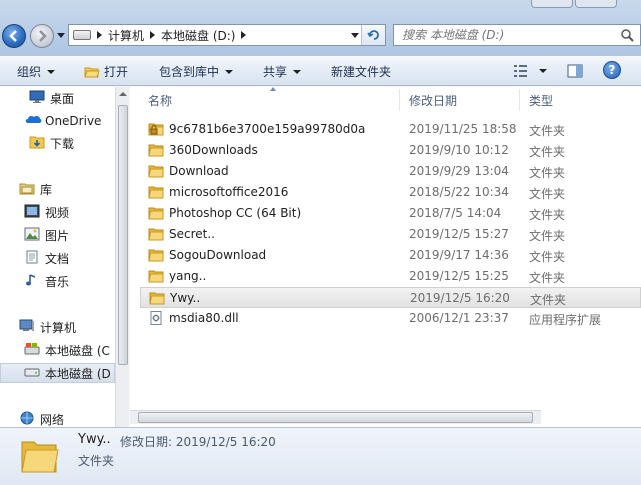 This screenshot has width=641, height=485. I want to click on column-header-type: 类型, so click(541, 100).